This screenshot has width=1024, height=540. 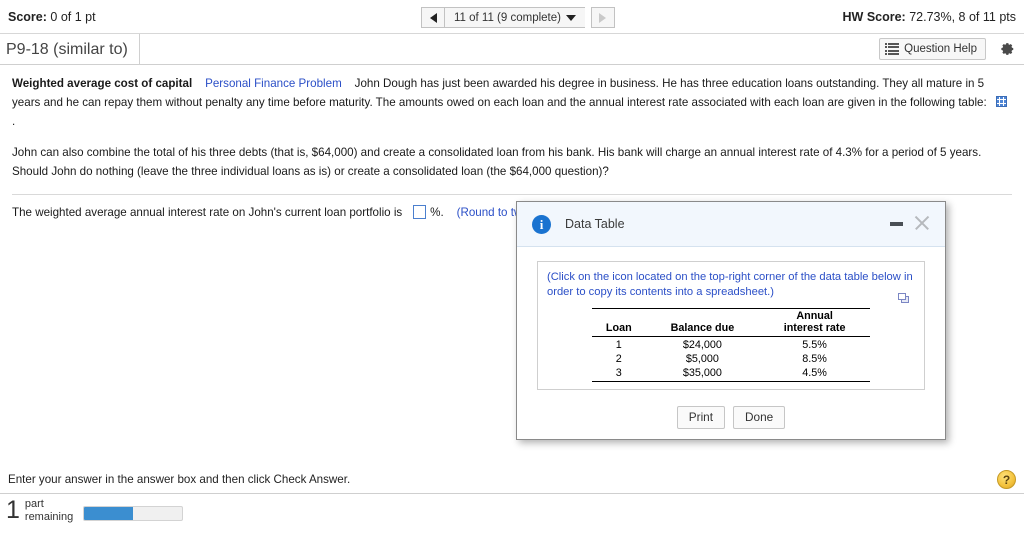 I want to click on col-header-annual-interest-rate: Annual interest rate, so click(x=814, y=322).